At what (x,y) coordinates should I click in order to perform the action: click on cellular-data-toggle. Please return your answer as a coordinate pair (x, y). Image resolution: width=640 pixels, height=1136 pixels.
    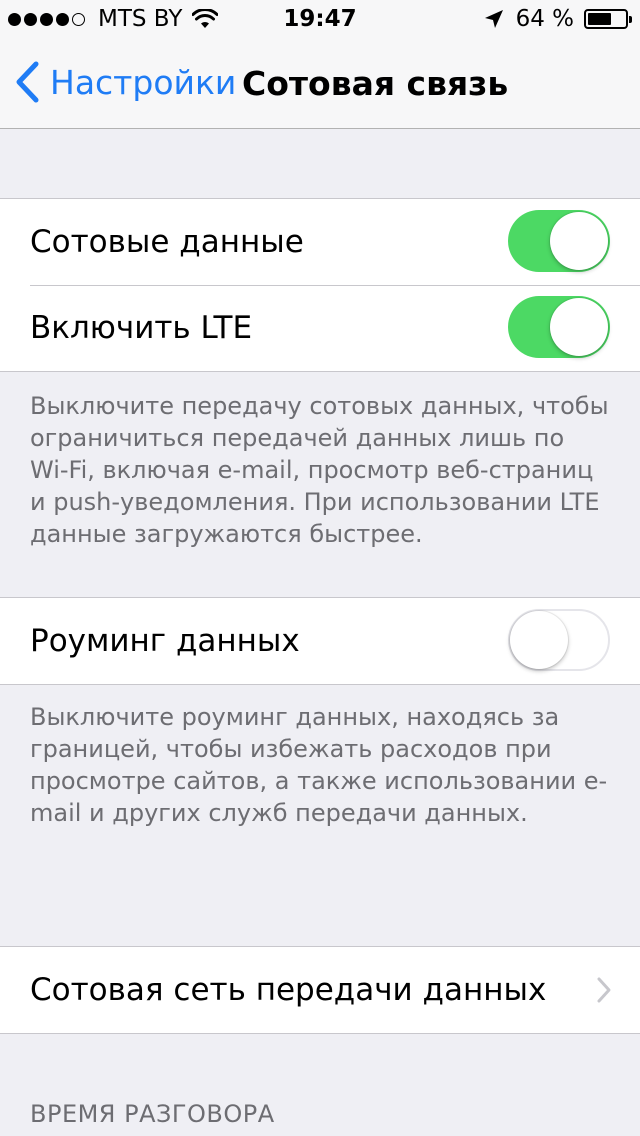
    Looking at the image, I should click on (559, 241).